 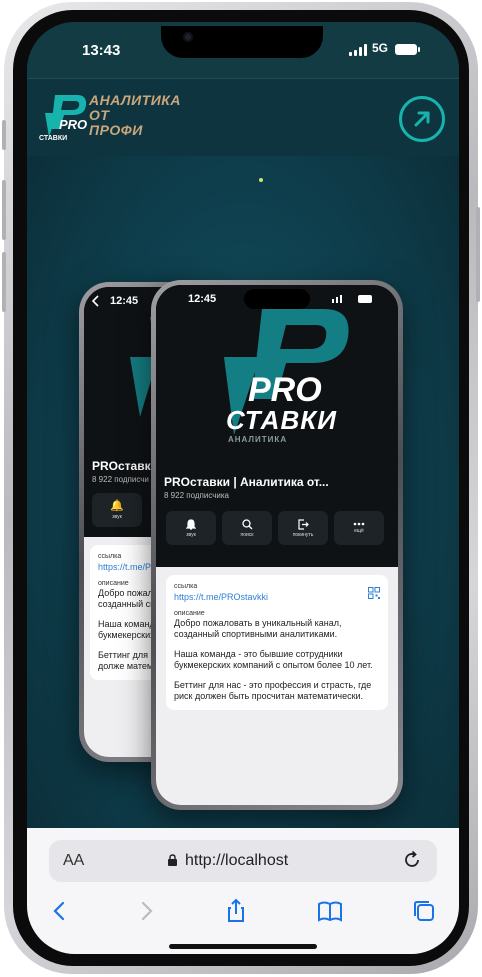 I want to click on site-header: PRO СТАВКИ АНАЛИТИКА ОТ ПРОФИ, so click(x=243, y=117).